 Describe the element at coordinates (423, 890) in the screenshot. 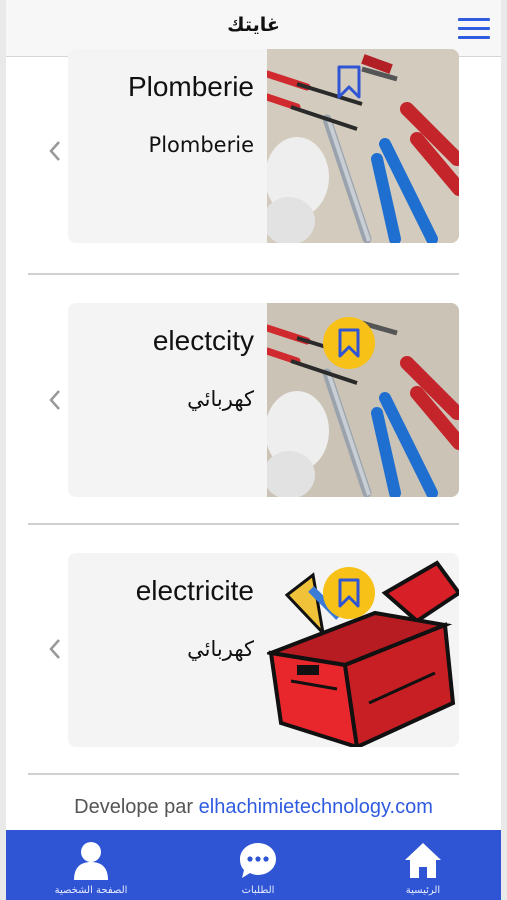

I see `nav-label: الرئيسية` at that location.